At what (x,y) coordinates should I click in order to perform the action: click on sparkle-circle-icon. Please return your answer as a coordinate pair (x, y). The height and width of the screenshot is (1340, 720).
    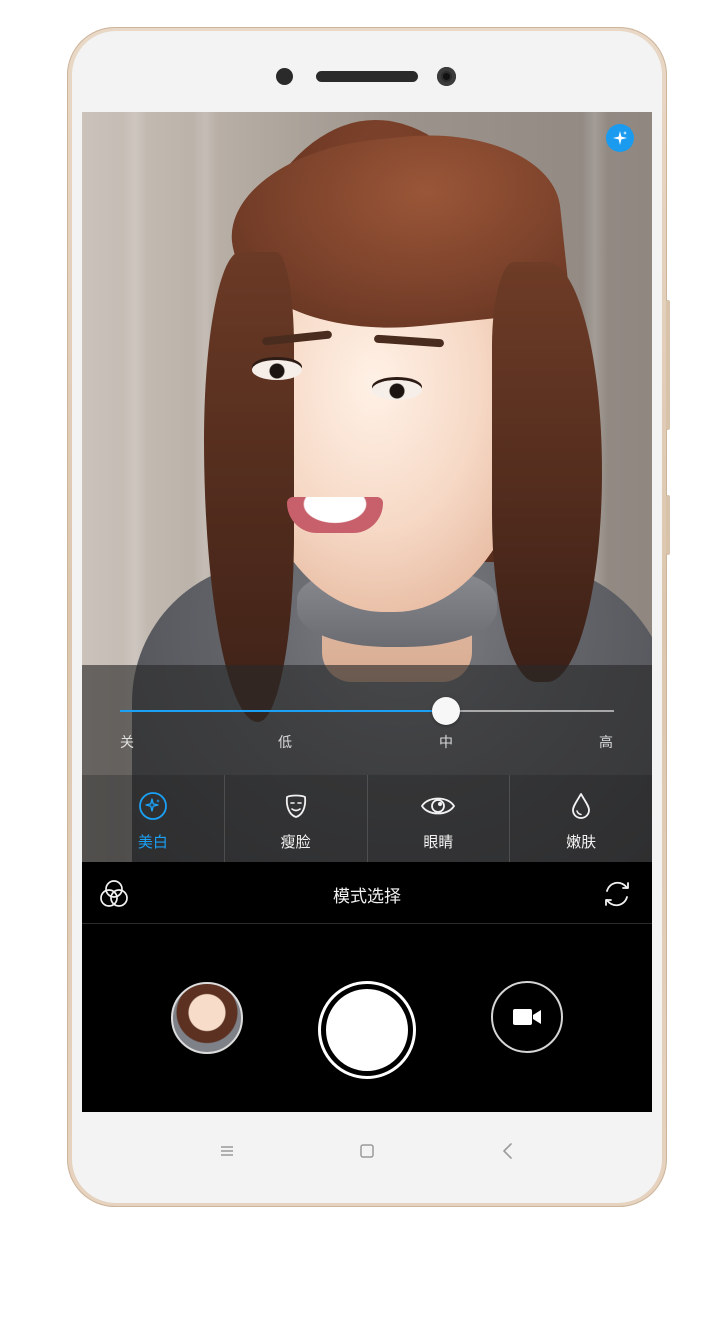
    Looking at the image, I should click on (153, 808).